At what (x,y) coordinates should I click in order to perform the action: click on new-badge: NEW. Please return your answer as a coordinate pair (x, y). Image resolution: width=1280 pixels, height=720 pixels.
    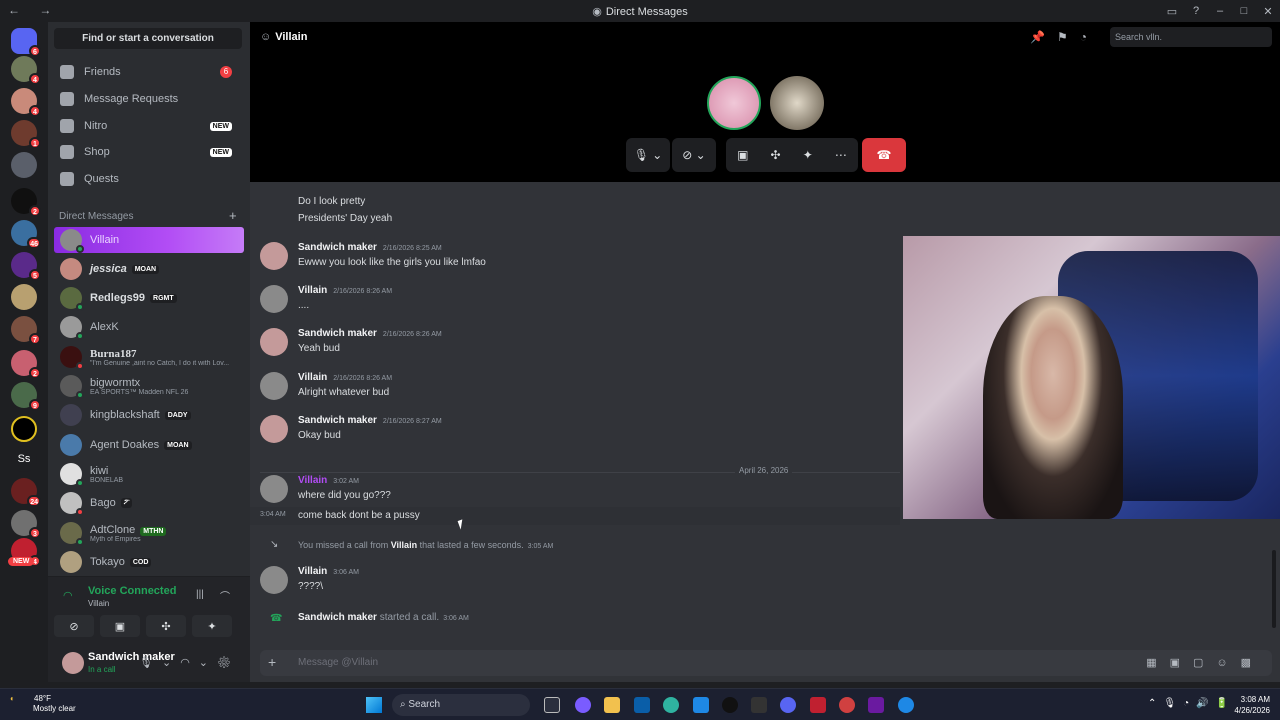
    Looking at the image, I should click on (21, 561).